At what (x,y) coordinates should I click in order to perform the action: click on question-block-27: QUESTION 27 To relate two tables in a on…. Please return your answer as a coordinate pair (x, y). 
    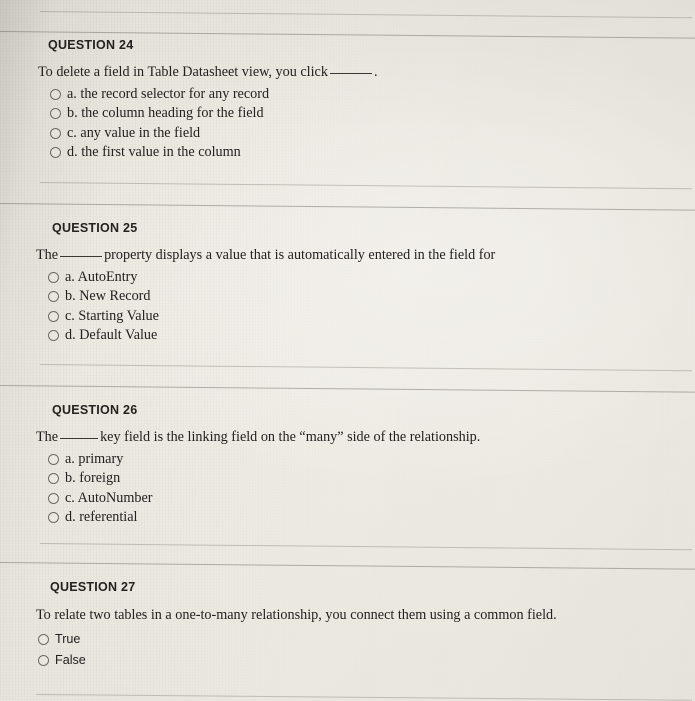
    Looking at the image, I should click on (296, 625).